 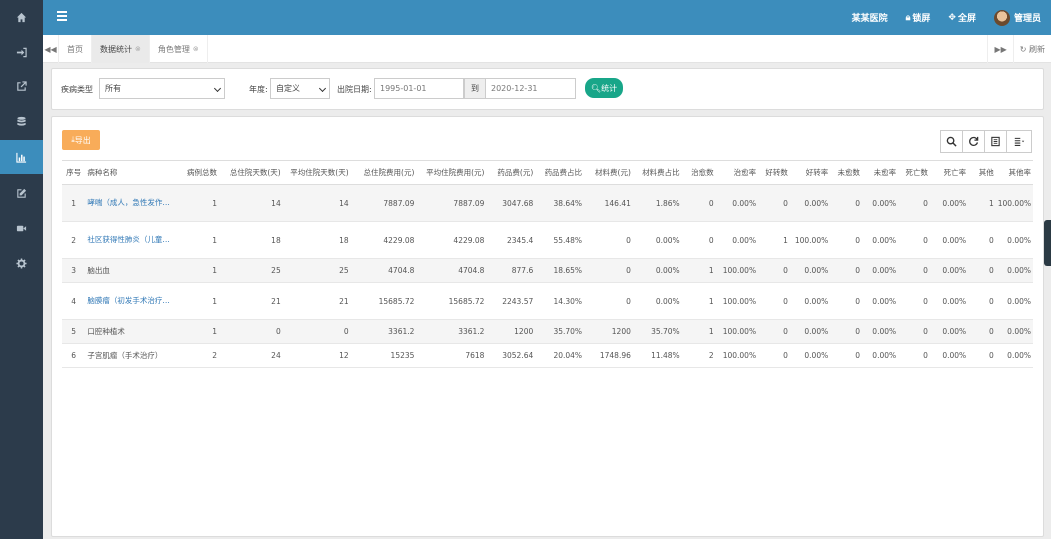 I want to click on tab-role-management: 角色管理 ⊗, so click(x=179, y=49).